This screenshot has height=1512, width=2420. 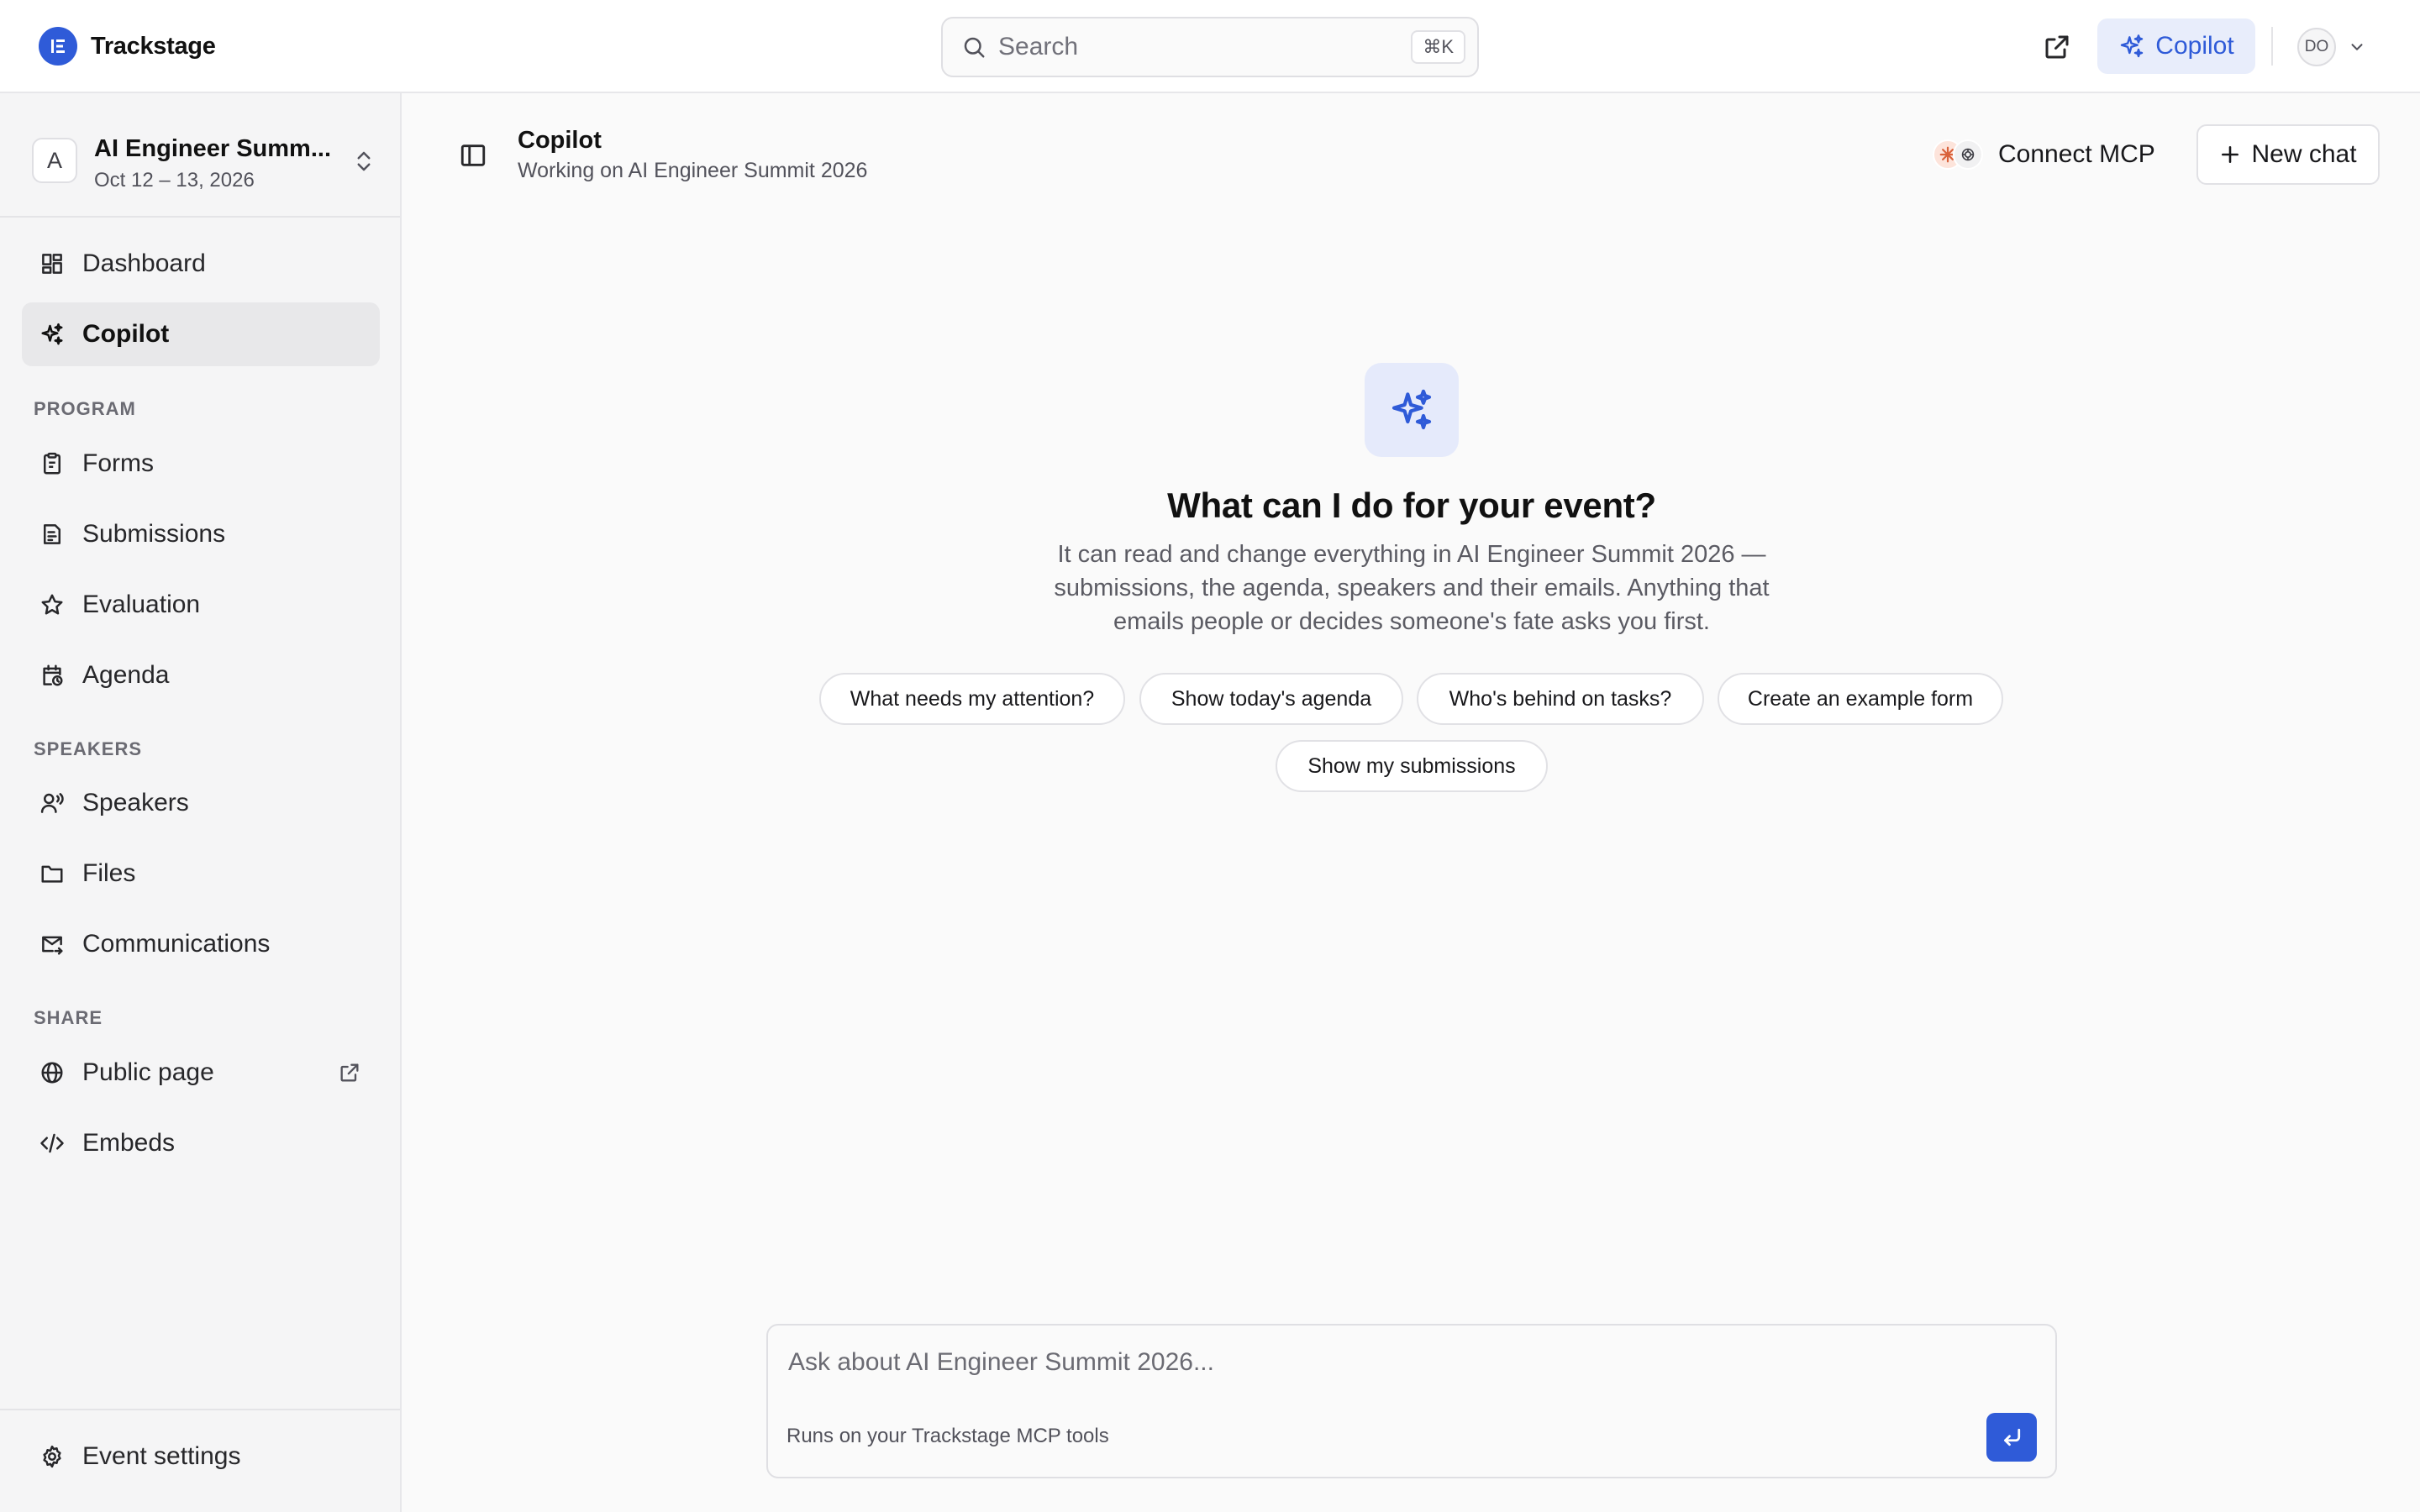 What do you see at coordinates (1038, 46) in the screenshot?
I see `search-placeholder: Search` at bounding box center [1038, 46].